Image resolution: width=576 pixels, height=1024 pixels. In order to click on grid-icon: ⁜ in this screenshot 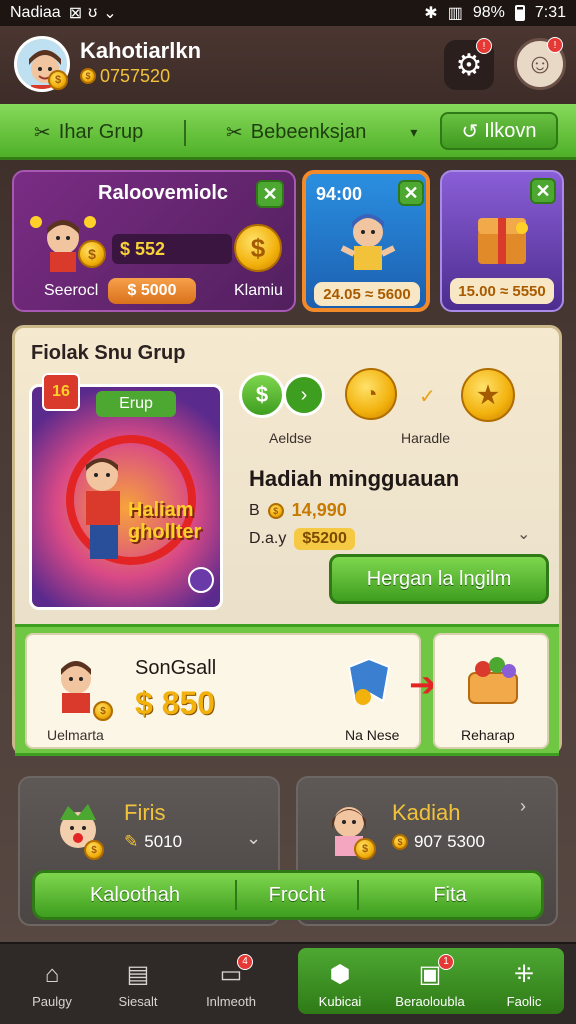, I will do `click(524, 974)`.